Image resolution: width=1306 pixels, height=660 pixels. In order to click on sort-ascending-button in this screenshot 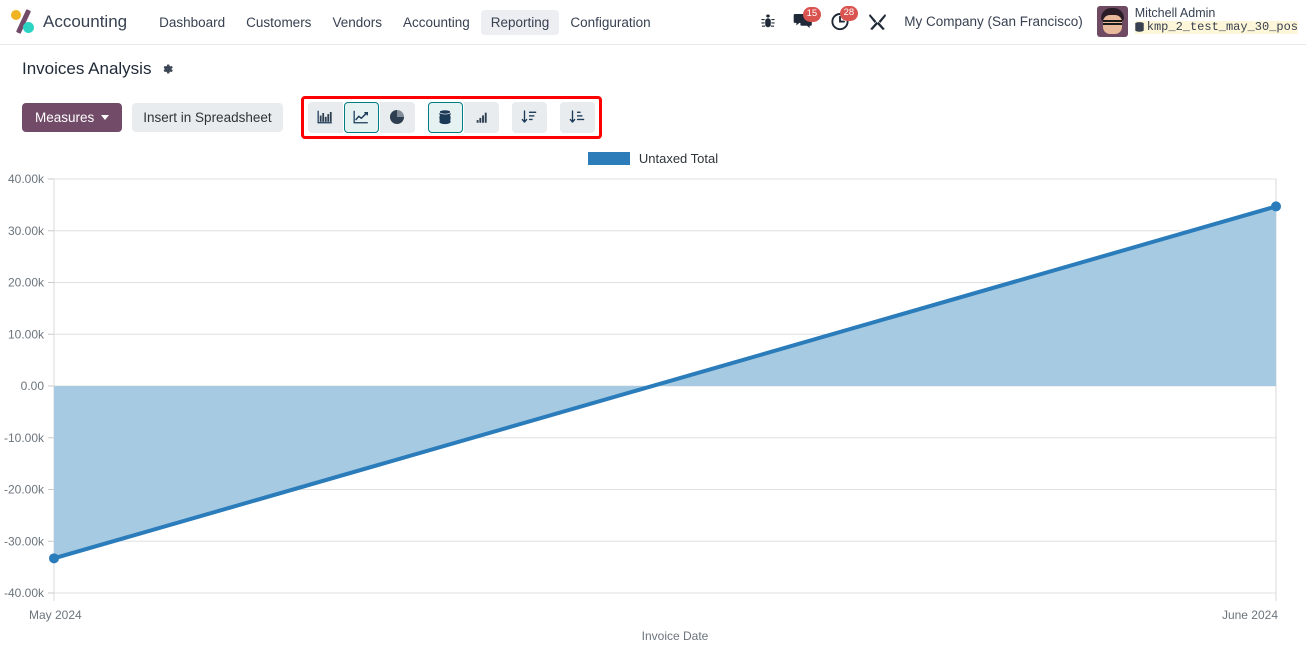, I will do `click(577, 117)`.